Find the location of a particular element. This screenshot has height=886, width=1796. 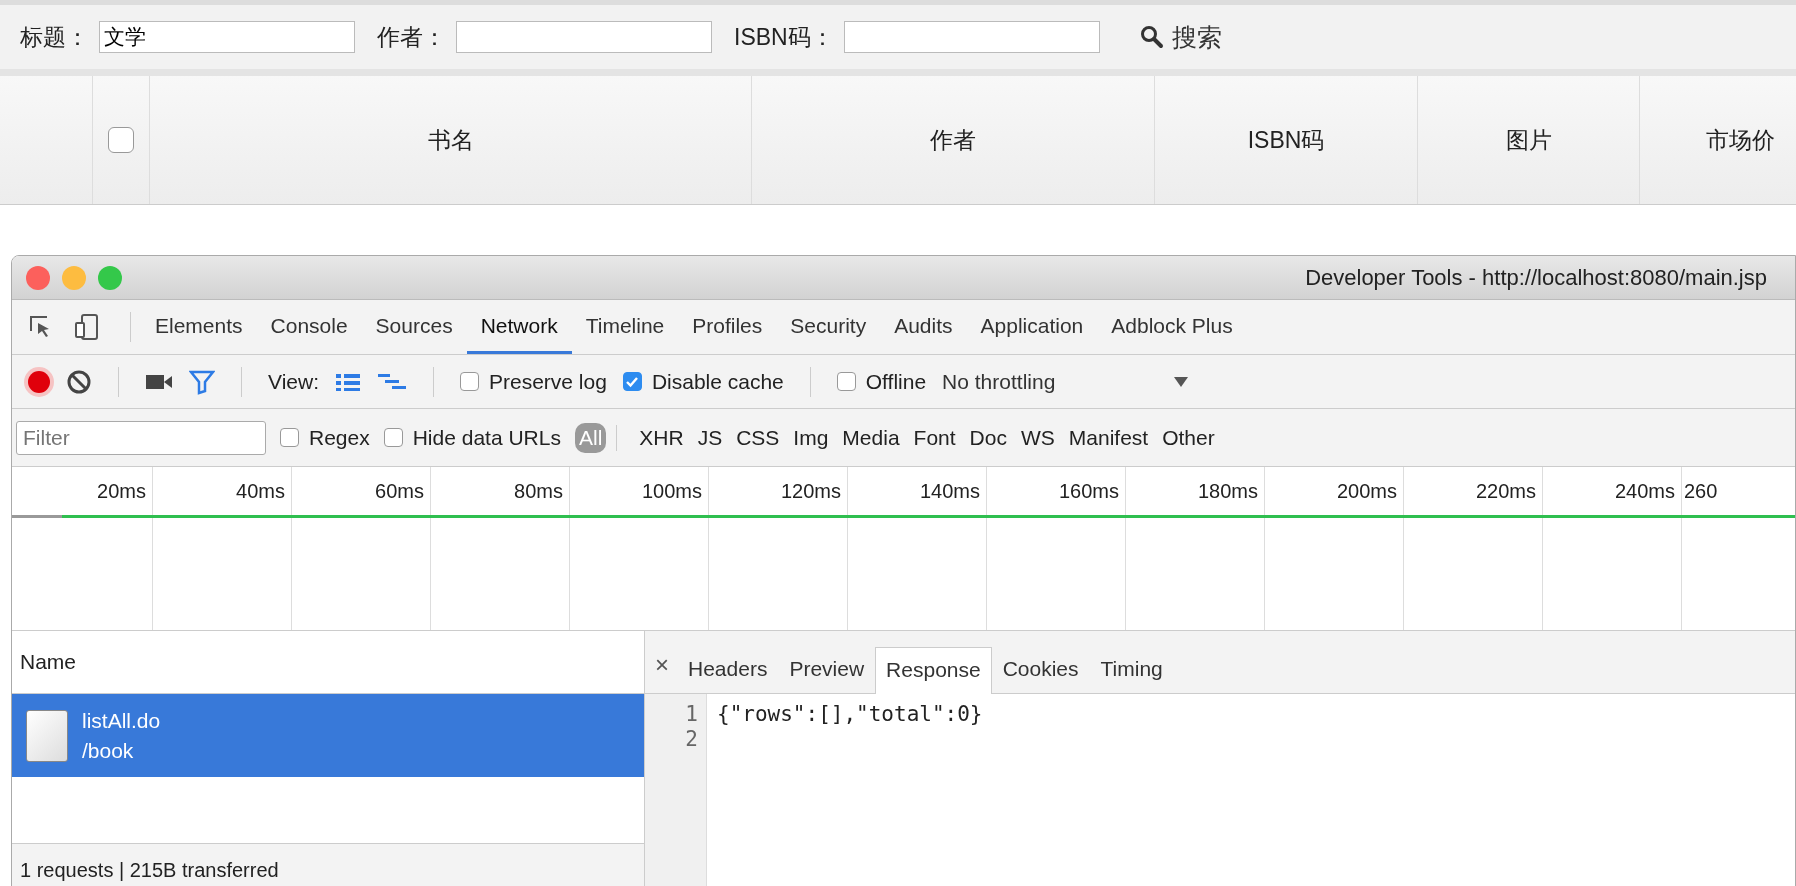

tick-label: 100ms is located at coordinates (671, 491).